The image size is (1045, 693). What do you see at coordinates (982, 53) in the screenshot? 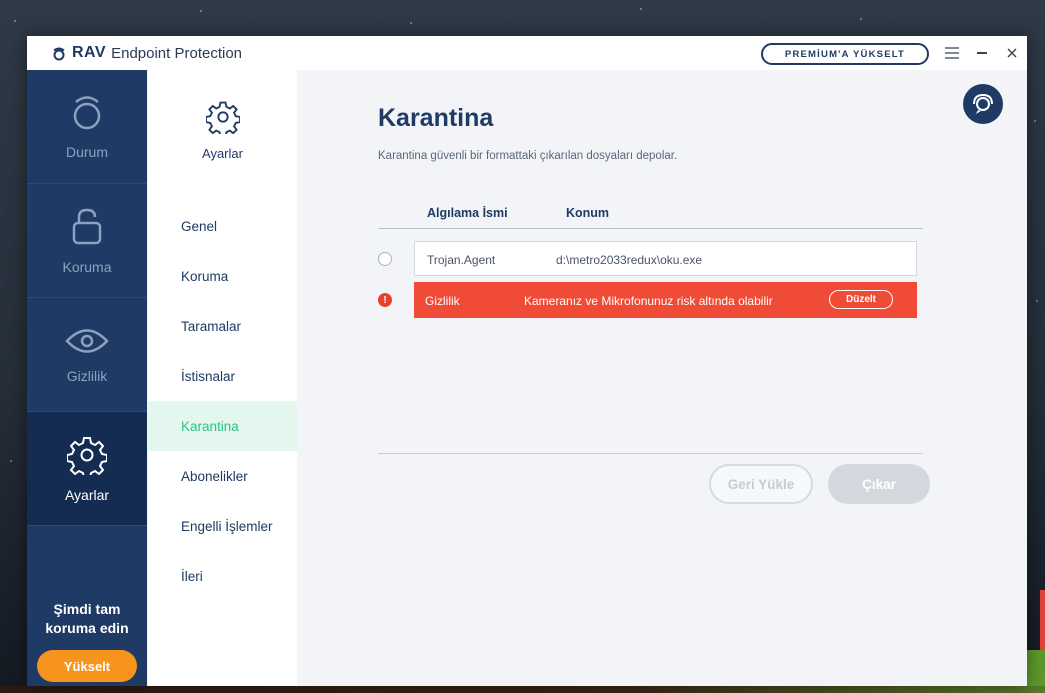
I see `minimize-icon` at bounding box center [982, 53].